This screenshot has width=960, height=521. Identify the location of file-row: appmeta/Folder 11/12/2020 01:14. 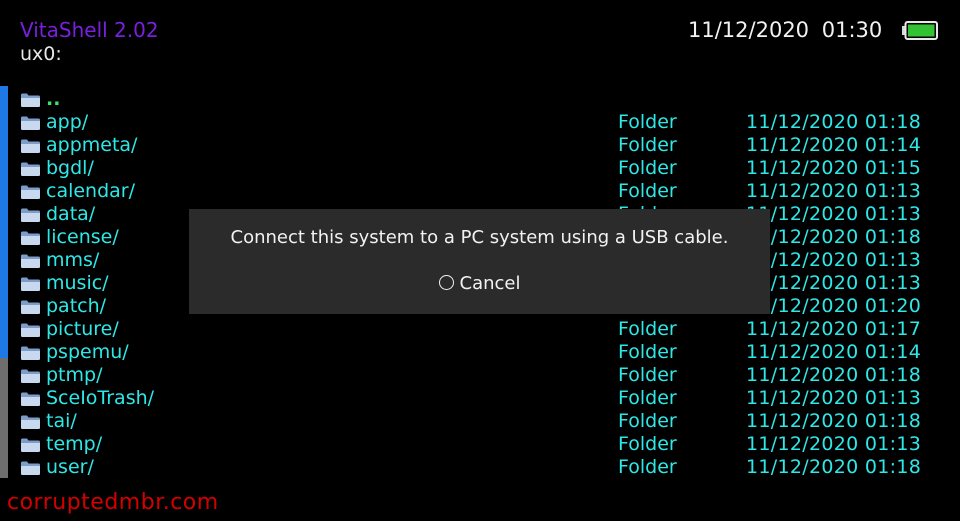
(480, 145).